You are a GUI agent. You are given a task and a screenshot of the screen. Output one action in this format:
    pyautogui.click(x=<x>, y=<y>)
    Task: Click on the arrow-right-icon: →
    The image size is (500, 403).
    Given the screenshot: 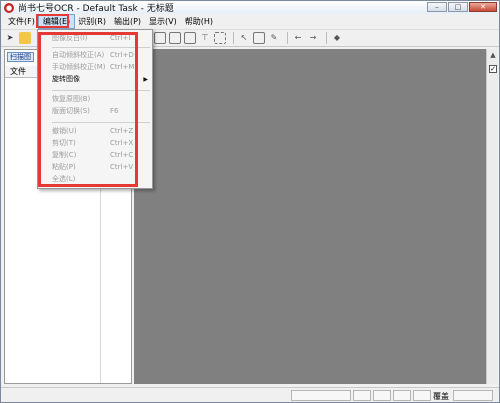 What is the action you would take?
    pyautogui.click(x=313, y=38)
    